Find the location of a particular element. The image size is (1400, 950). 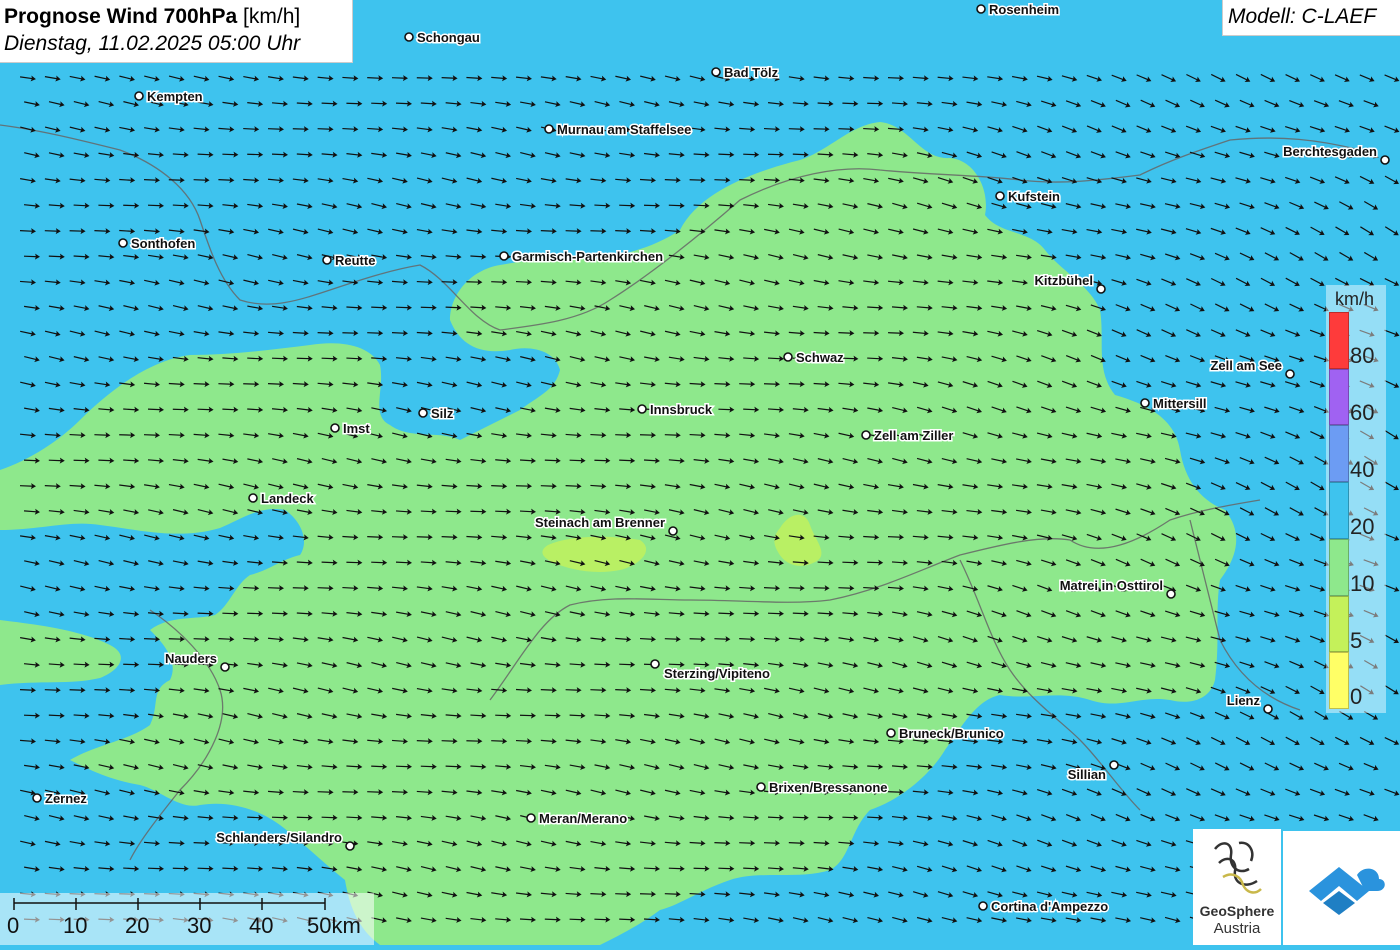

city-label: Nauders is located at coordinates (191, 658).